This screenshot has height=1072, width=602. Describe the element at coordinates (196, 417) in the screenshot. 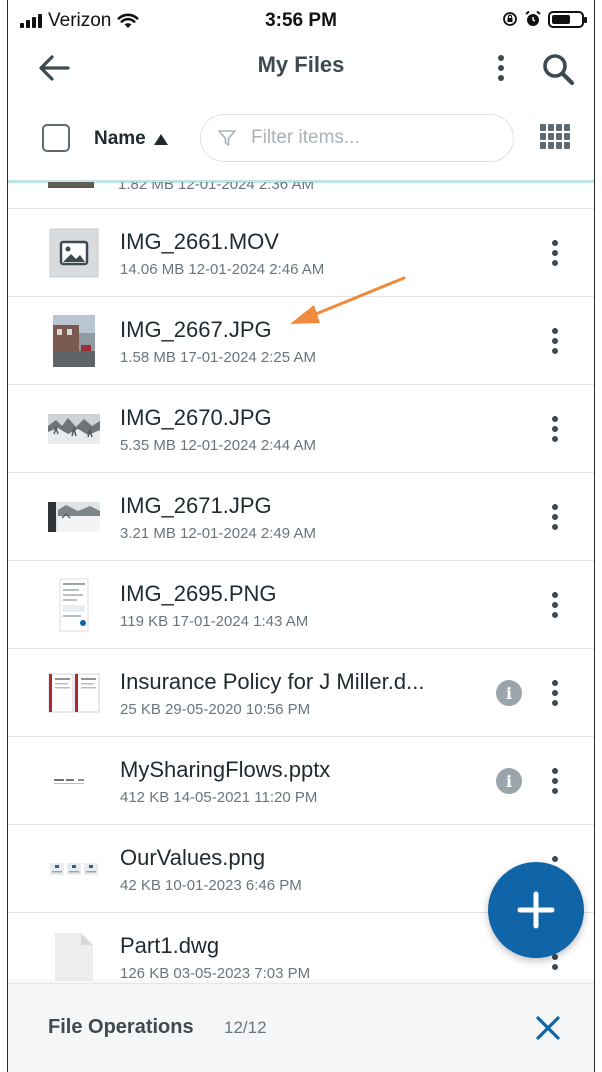

I see `file-name: IMG_2670.JPG` at that location.